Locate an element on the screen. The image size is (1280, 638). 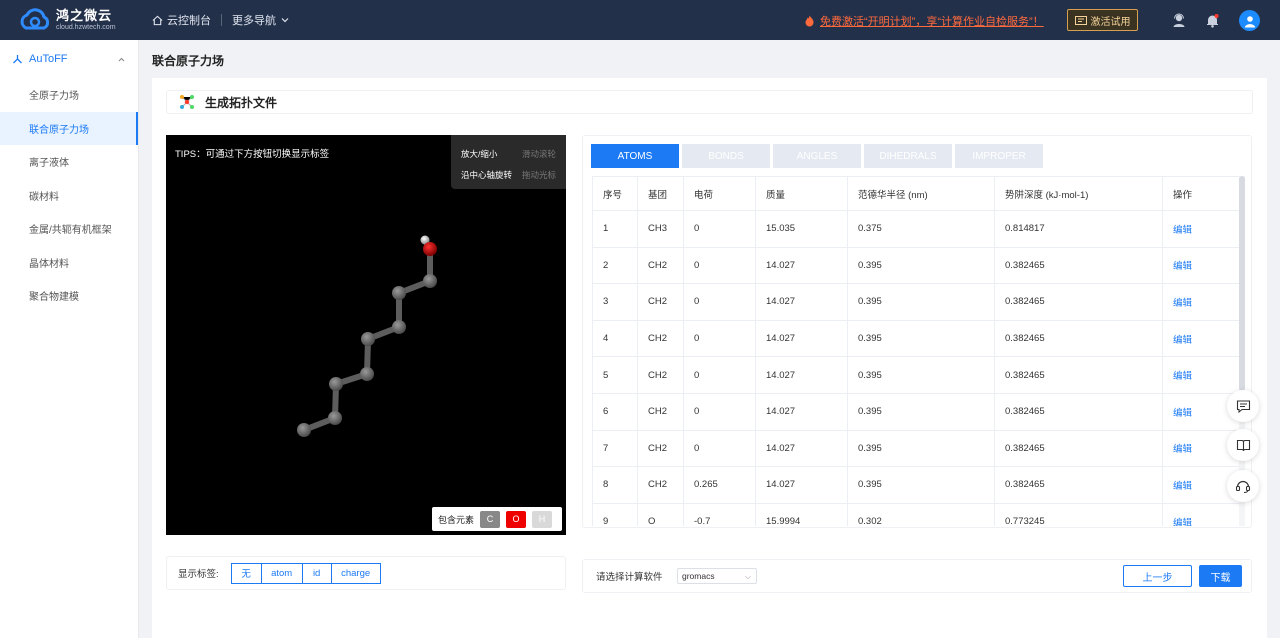
docs-float-button is located at coordinates (1243, 445).